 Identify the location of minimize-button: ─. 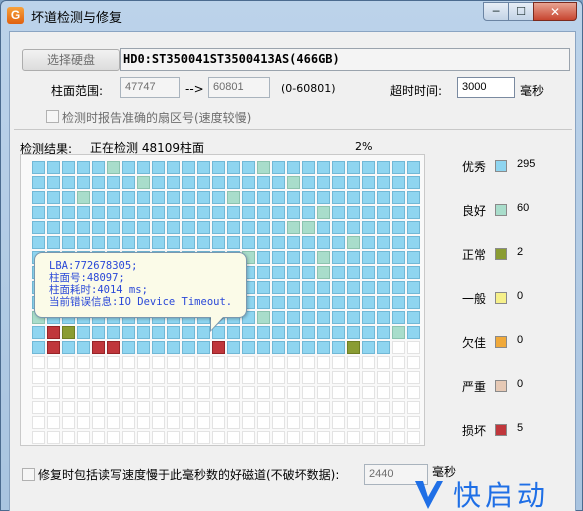
(496, 11).